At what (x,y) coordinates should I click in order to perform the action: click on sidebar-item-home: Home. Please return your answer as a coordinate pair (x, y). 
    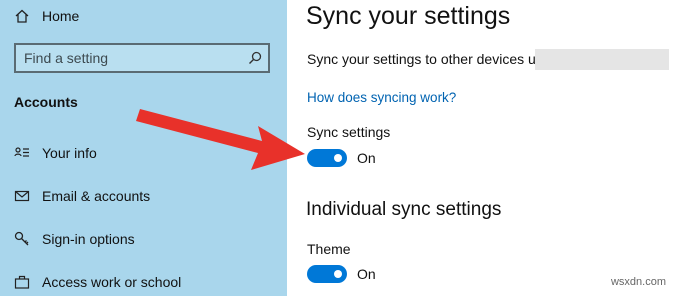
    Looking at the image, I should click on (46, 16).